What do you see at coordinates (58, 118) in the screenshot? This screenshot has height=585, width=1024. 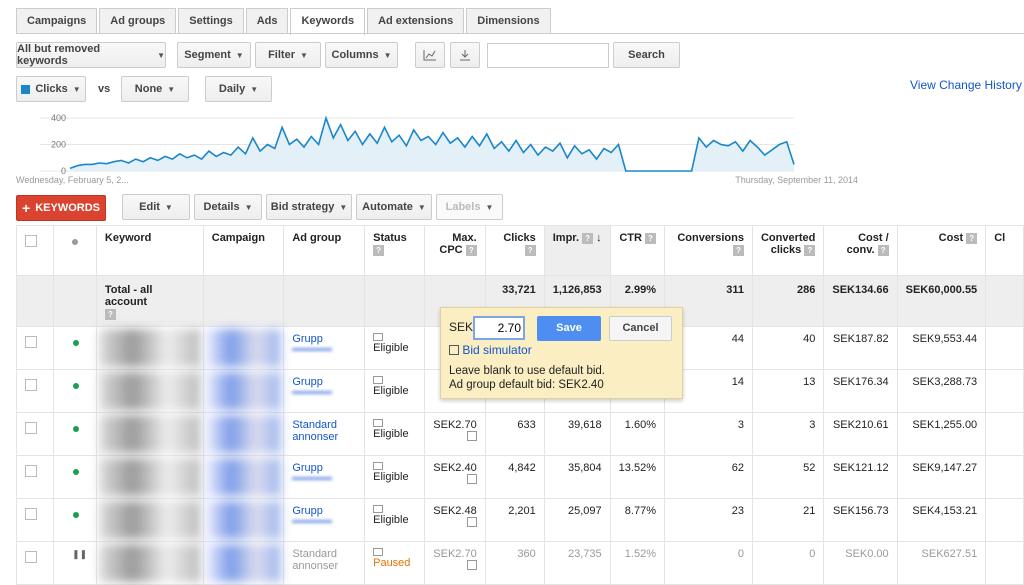 I see `y-tick-label: 400` at bounding box center [58, 118].